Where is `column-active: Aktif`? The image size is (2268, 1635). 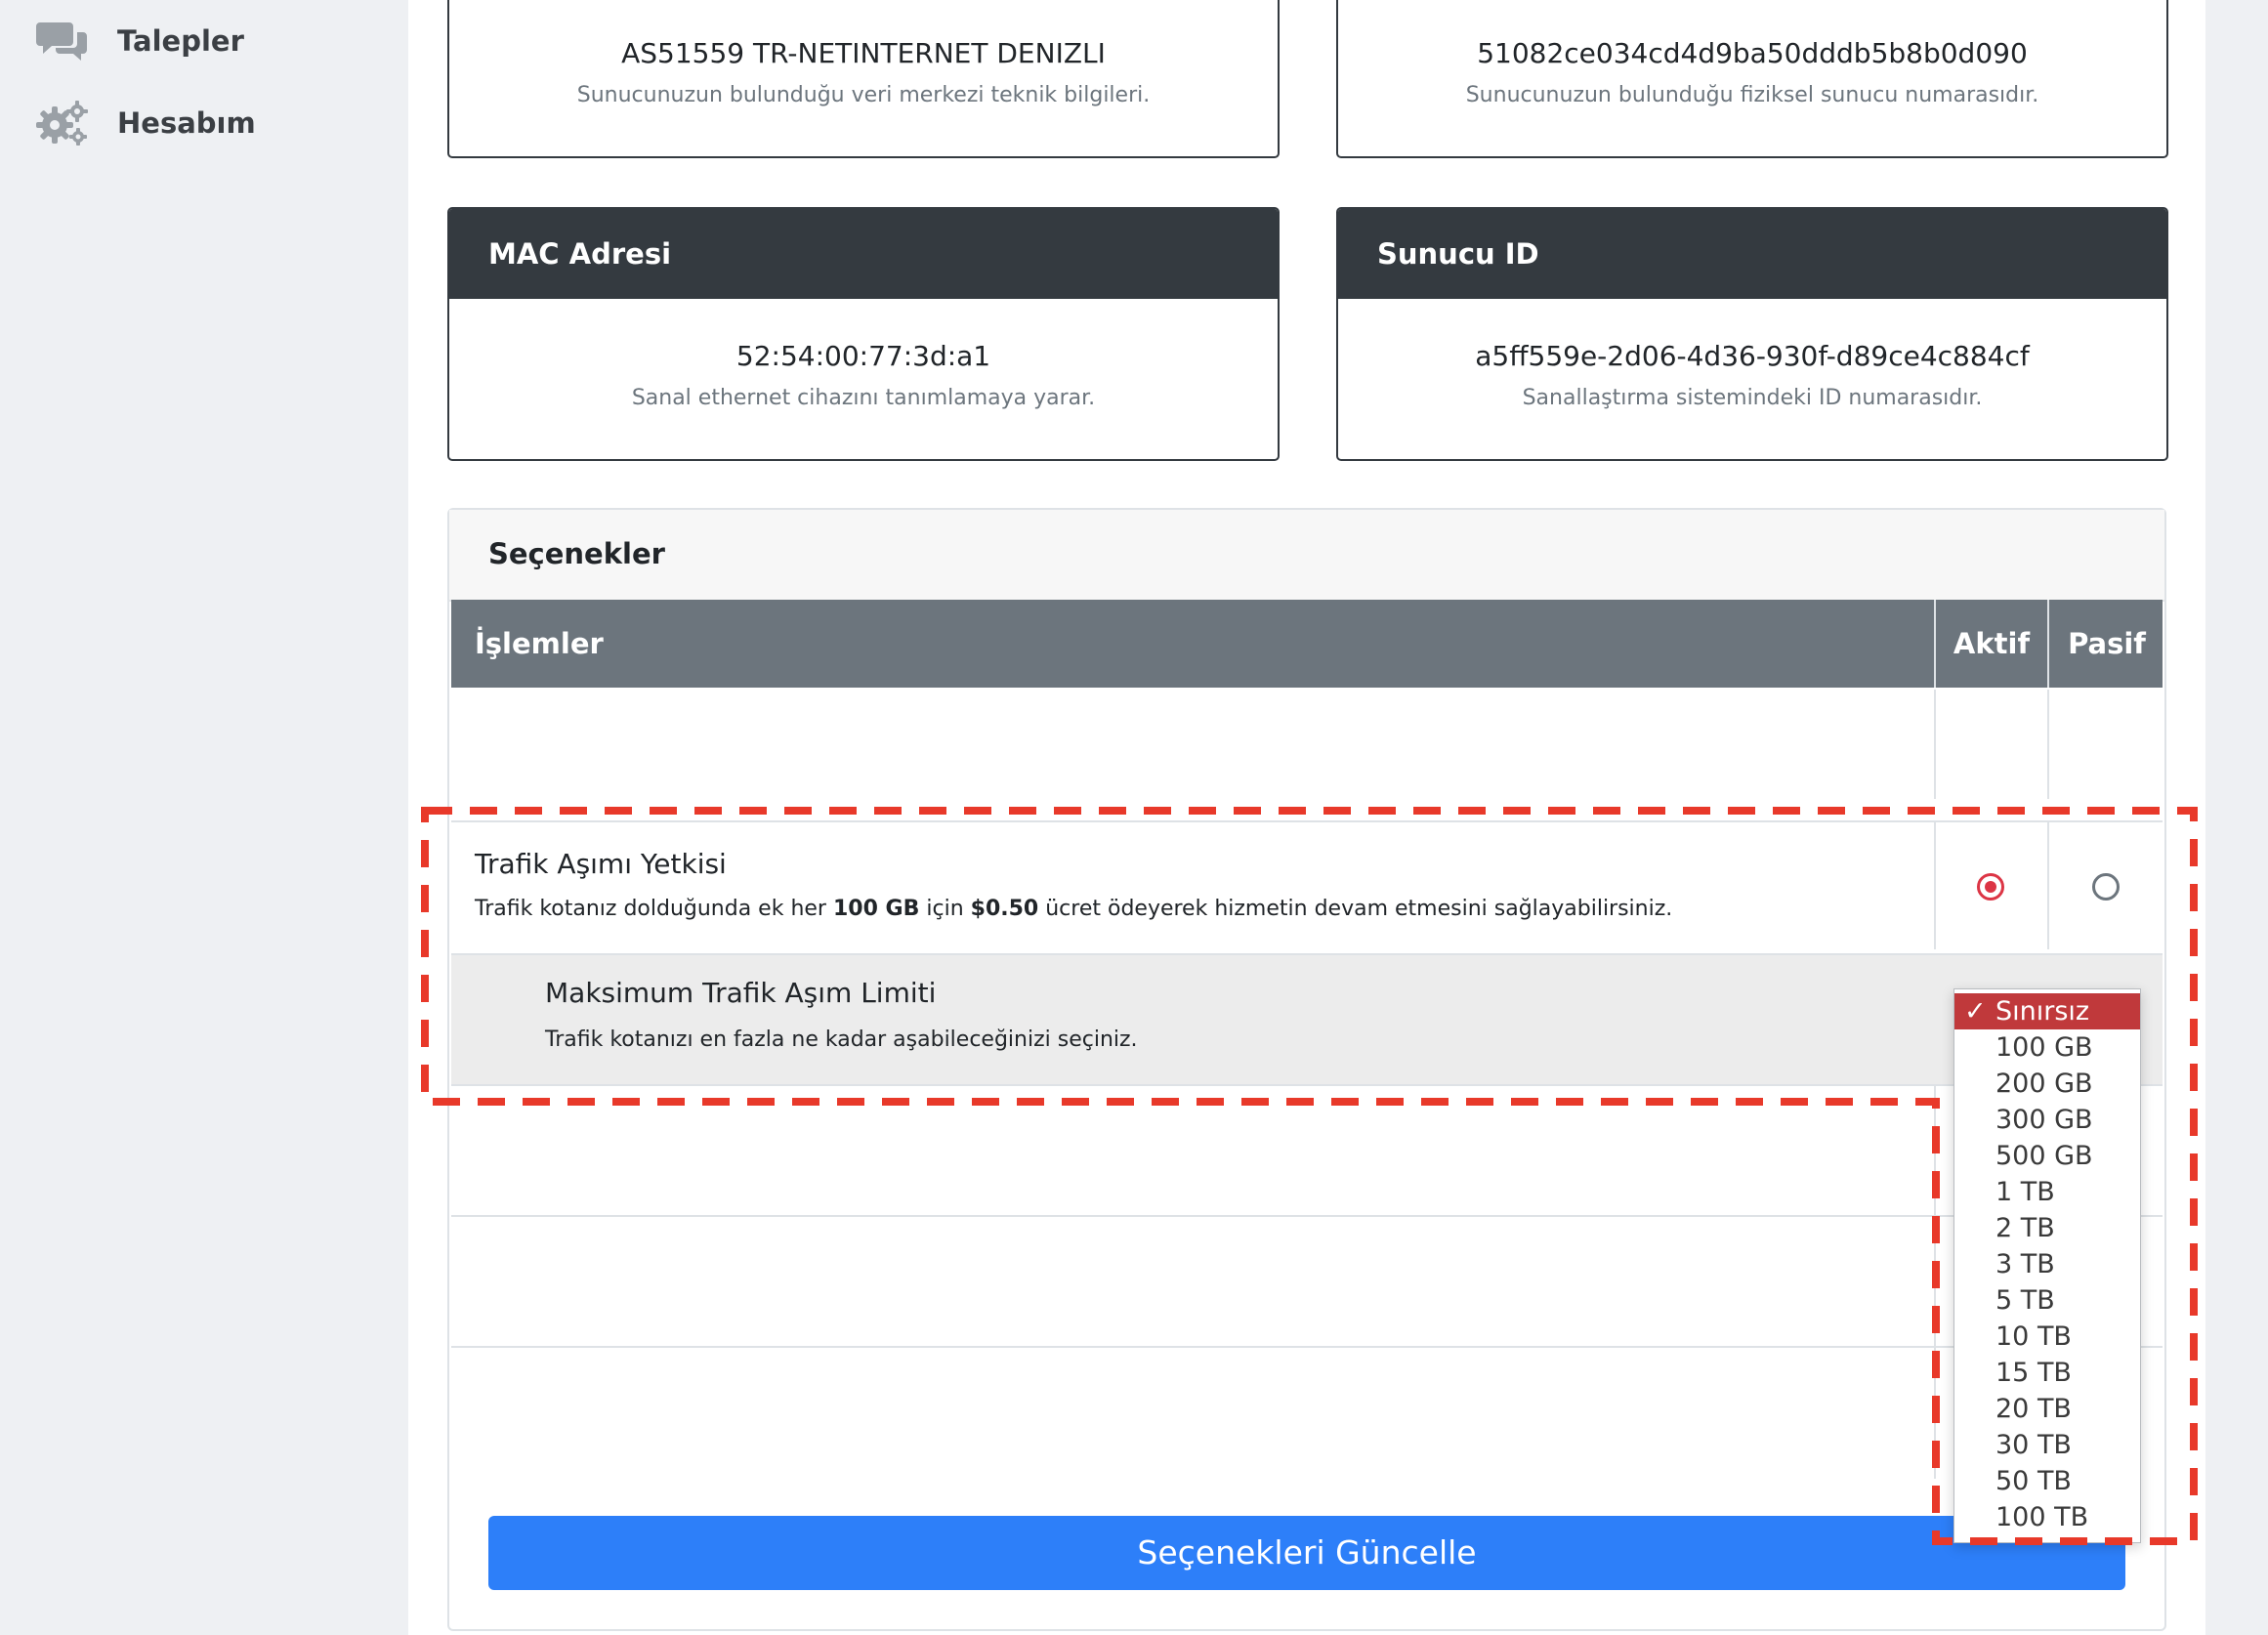
column-active: Aktif is located at coordinates (1990, 644).